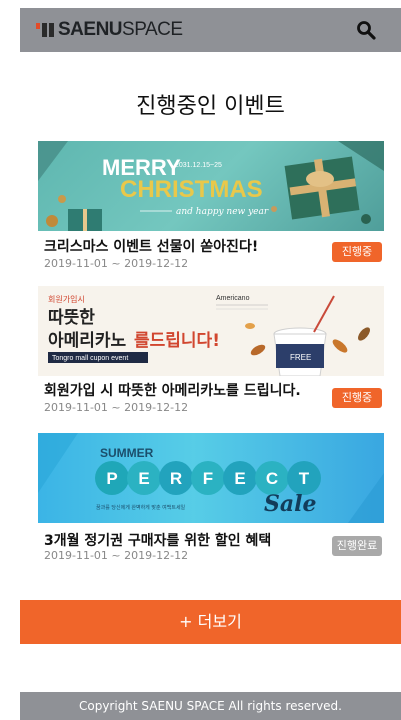  I want to click on event-date-2: 2019-11-01 ~ 2019-12-12, so click(116, 407).